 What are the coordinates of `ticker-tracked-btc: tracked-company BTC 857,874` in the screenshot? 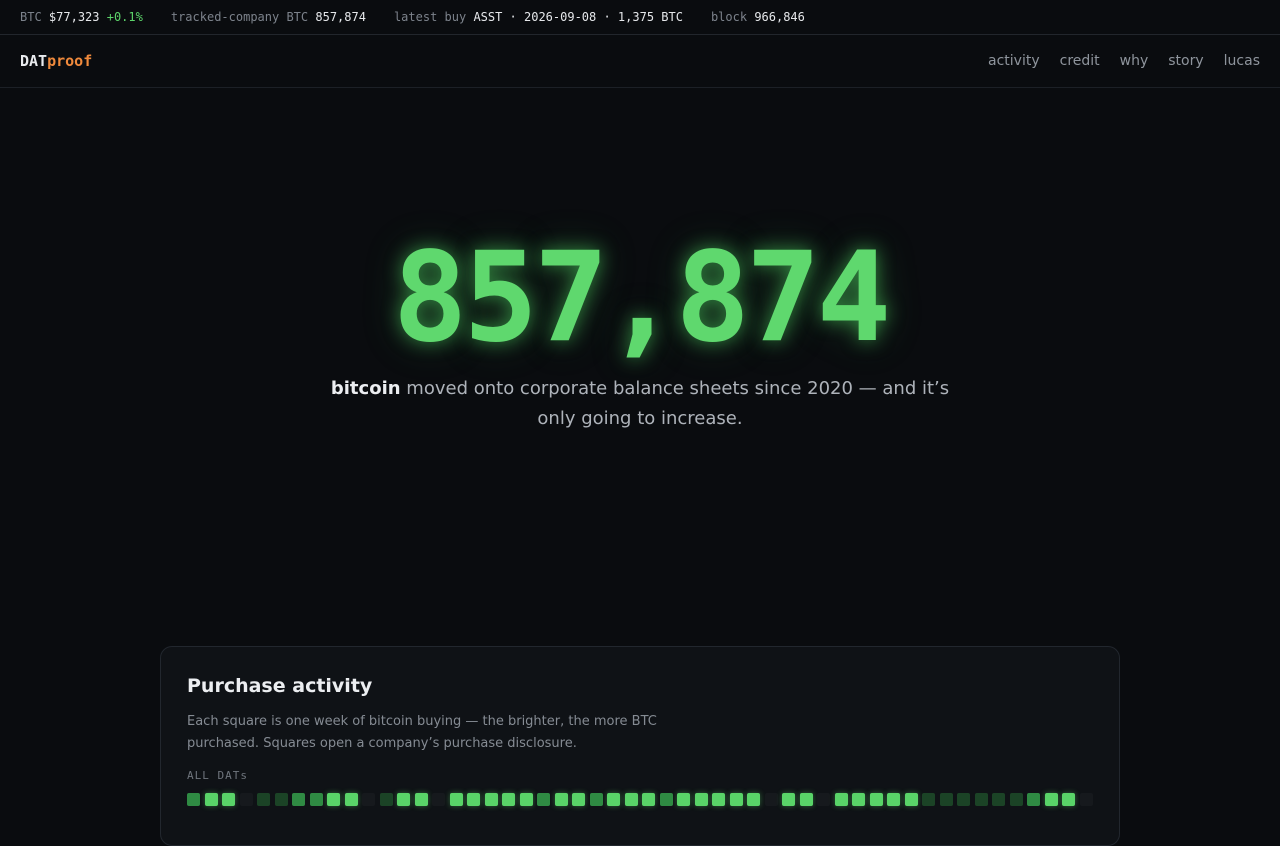 It's located at (268, 17).